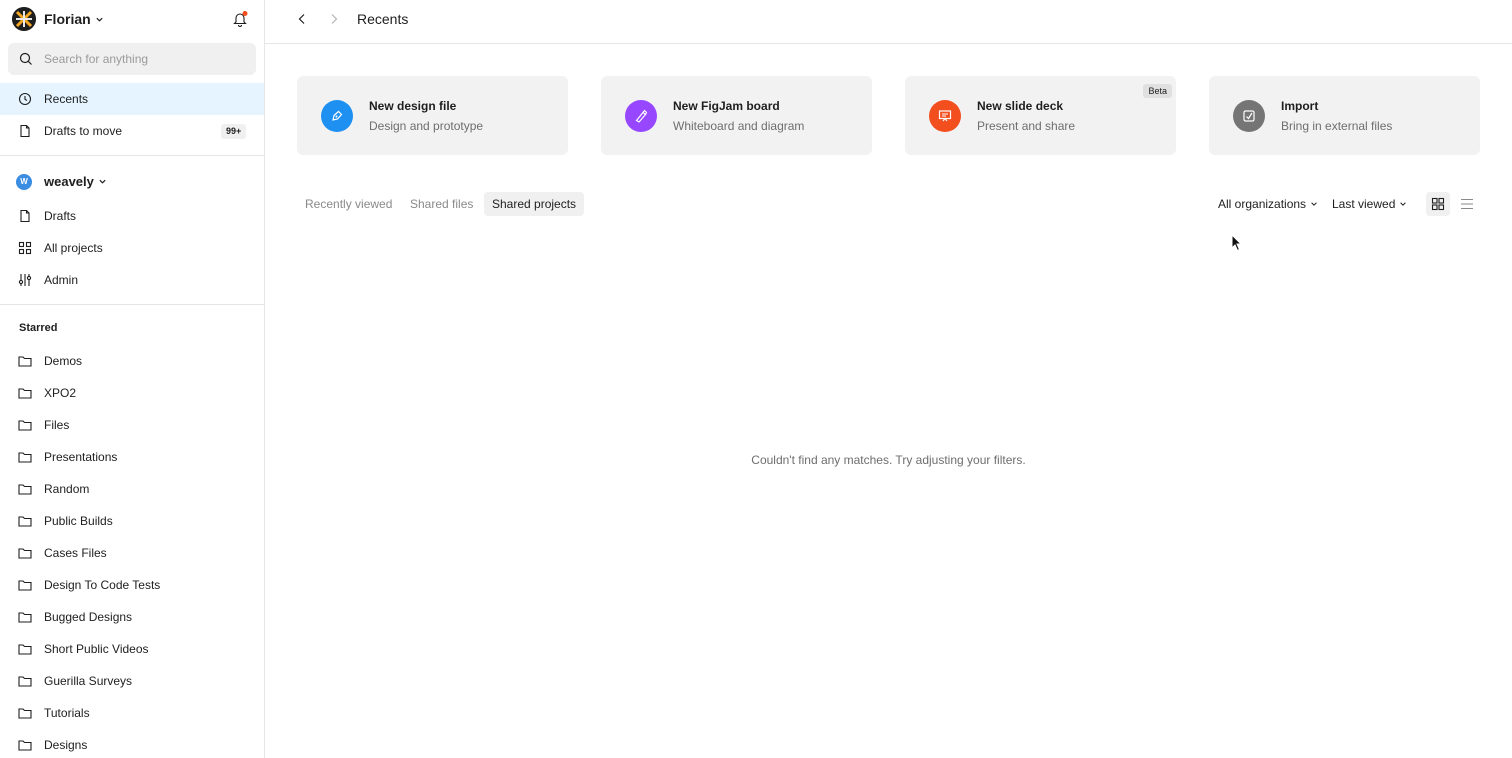 The width and height of the screenshot is (1512, 758). What do you see at coordinates (132, 713) in the screenshot?
I see `sidebar-item-starred-project: Tutorials` at bounding box center [132, 713].